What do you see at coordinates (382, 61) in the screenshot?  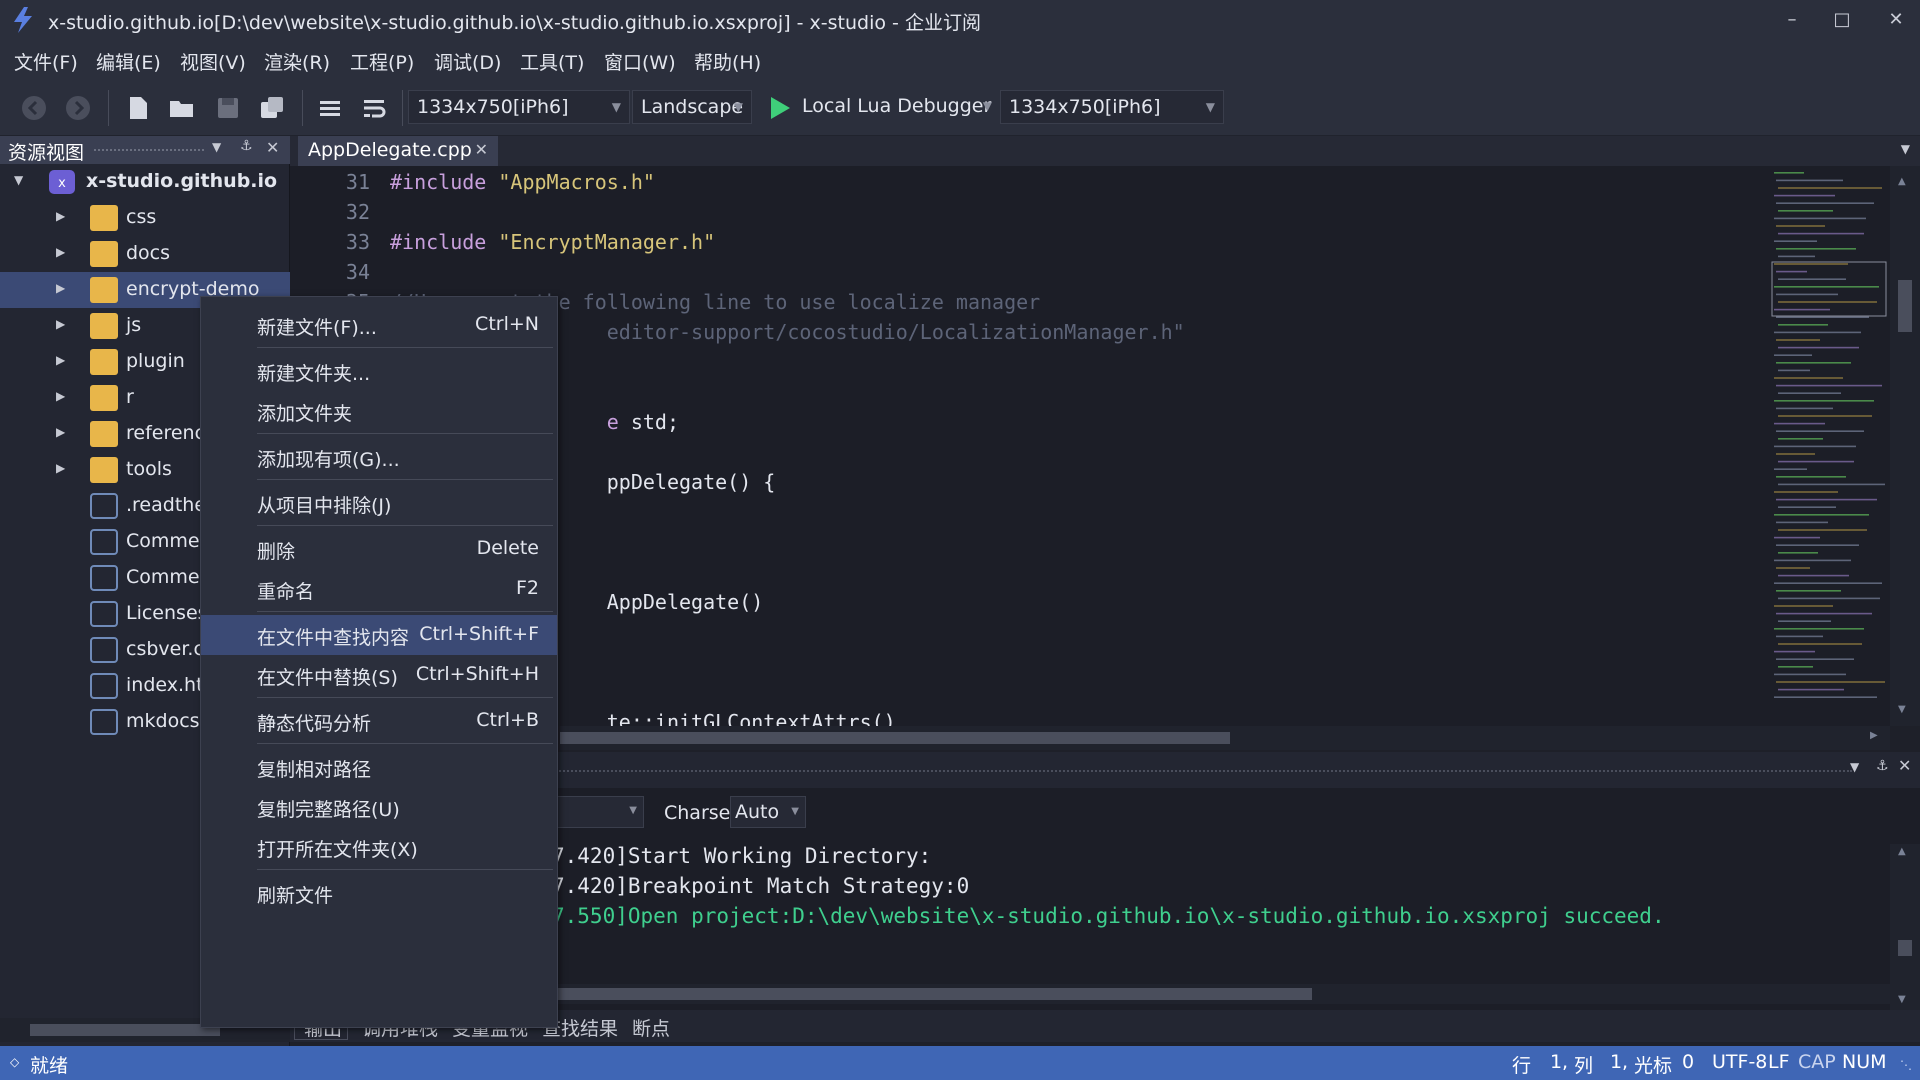 I see `menu-project: 工程(P)` at bounding box center [382, 61].